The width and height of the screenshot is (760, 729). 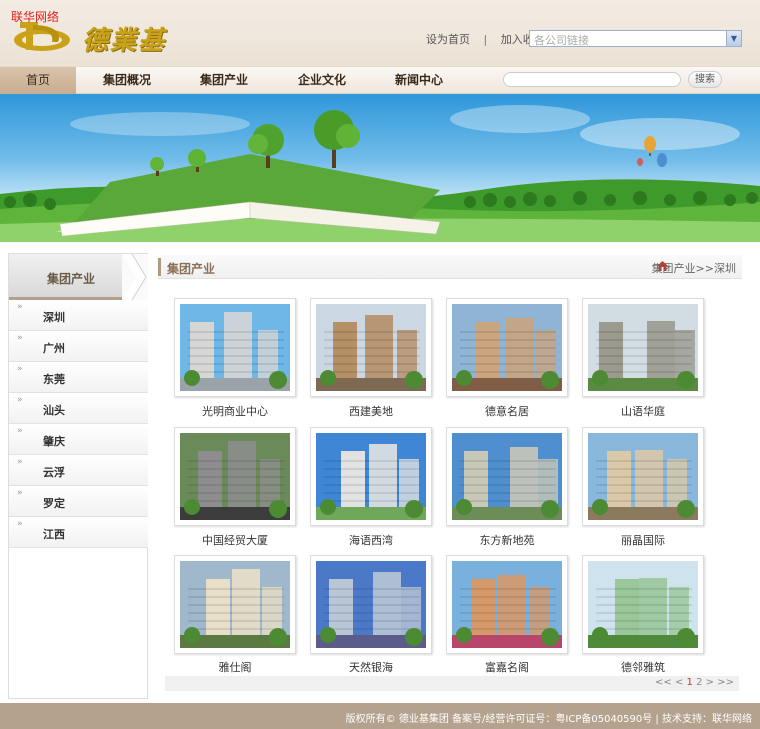 What do you see at coordinates (54, 503) in the screenshot?
I see `sidebar-item-label: 罗定` at bounding box center [54, 503].